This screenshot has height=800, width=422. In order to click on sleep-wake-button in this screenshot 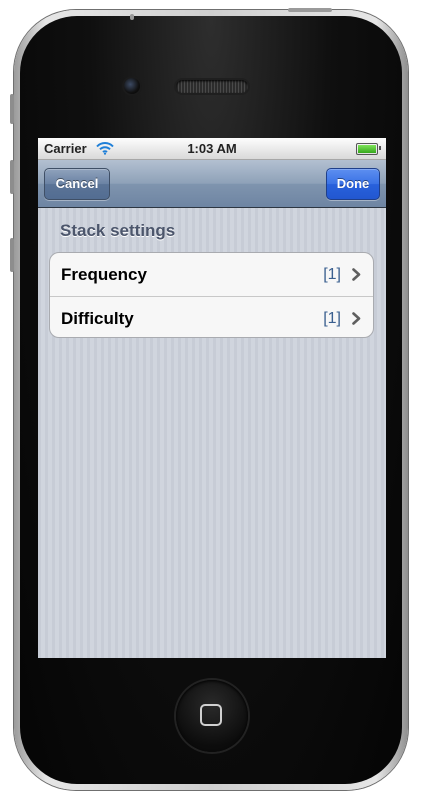, I will do `click(310, 10)`.